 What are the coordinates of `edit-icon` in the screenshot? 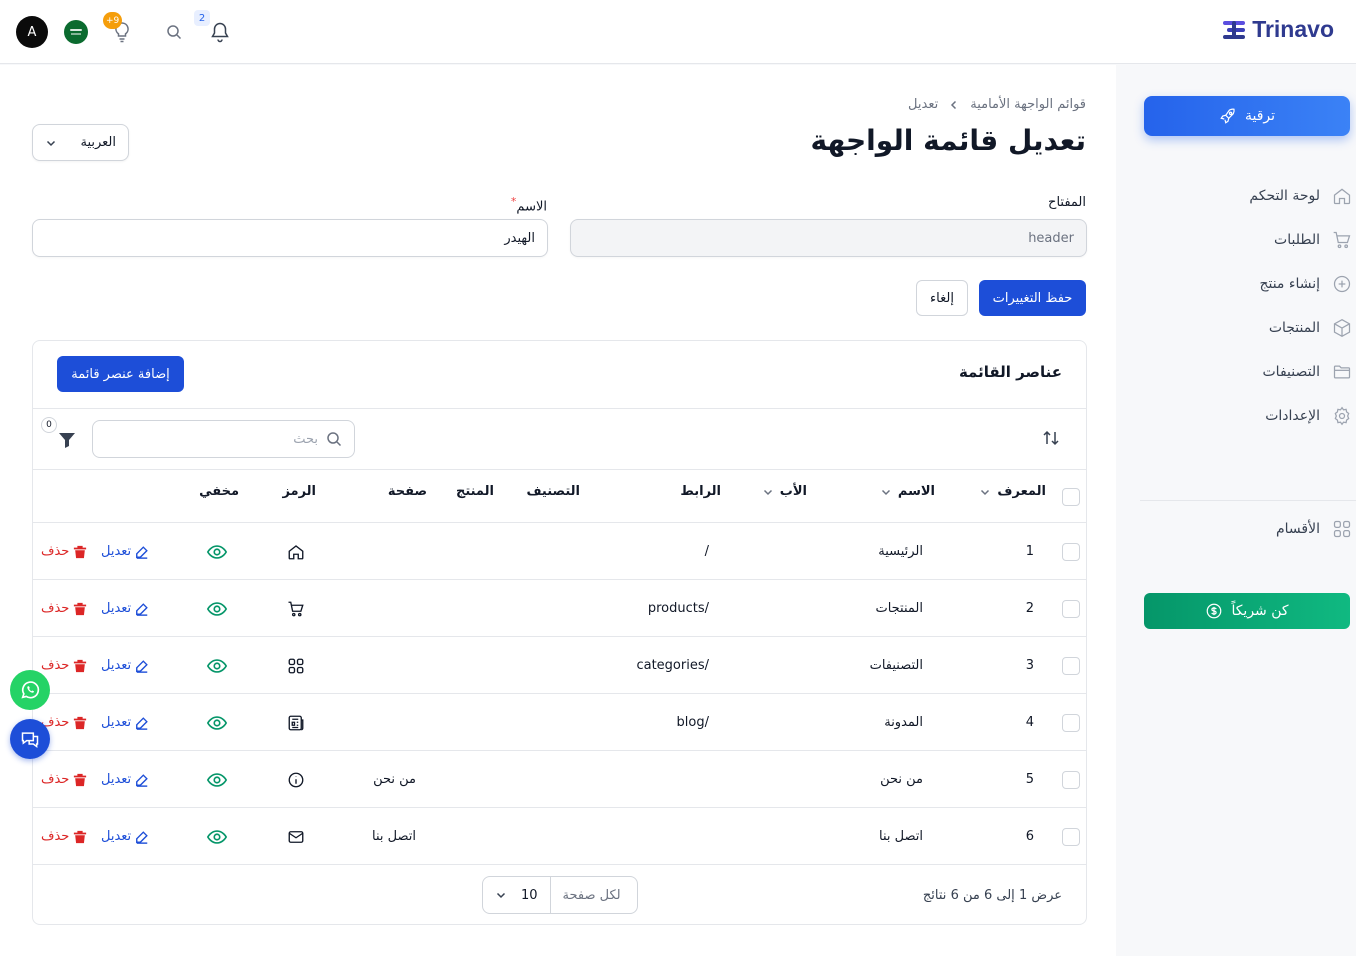 It's located at (142, 723).